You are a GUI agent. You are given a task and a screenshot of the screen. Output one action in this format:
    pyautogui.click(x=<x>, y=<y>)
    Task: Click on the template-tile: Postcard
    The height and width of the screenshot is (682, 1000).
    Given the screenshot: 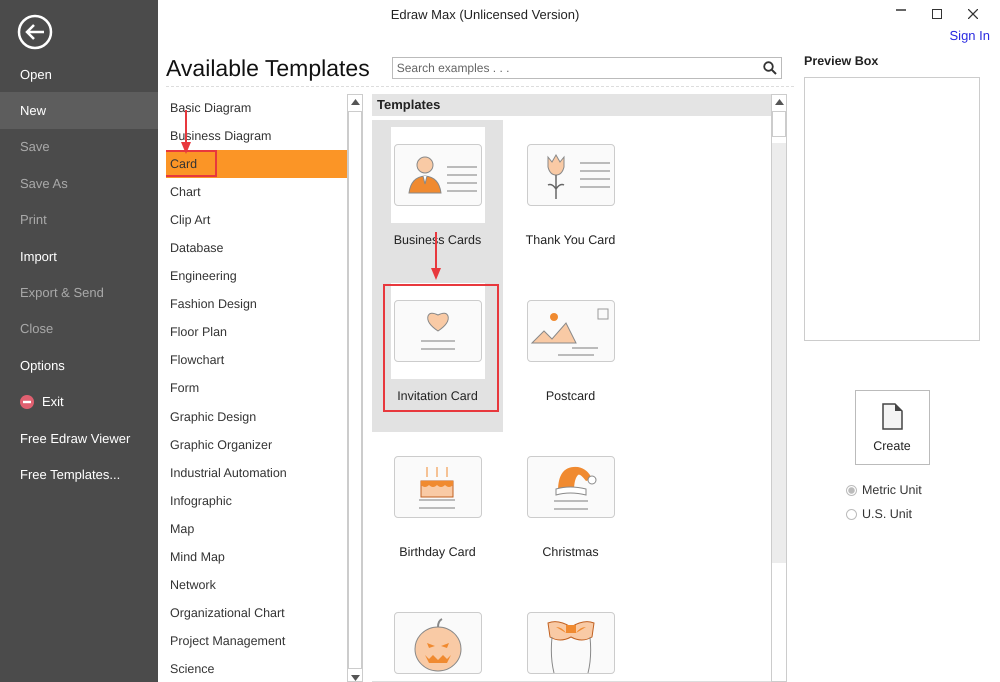 What is the action you would take?
    pyautogui.click(x=570, y=354)
    